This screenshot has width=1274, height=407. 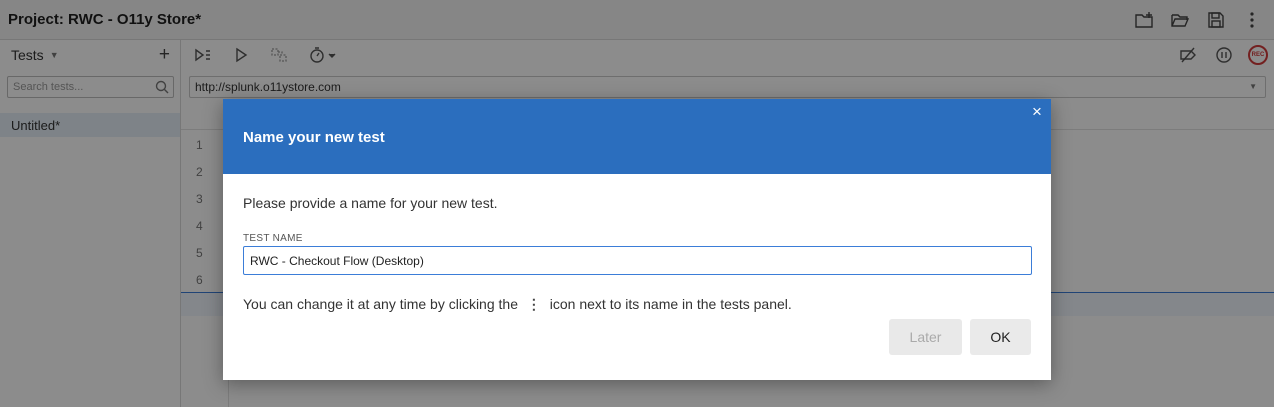 What do you see at coordinates (1000, 337) in the screenshot?
I see `ok-button: OK` at bounding box center [1000, 337].